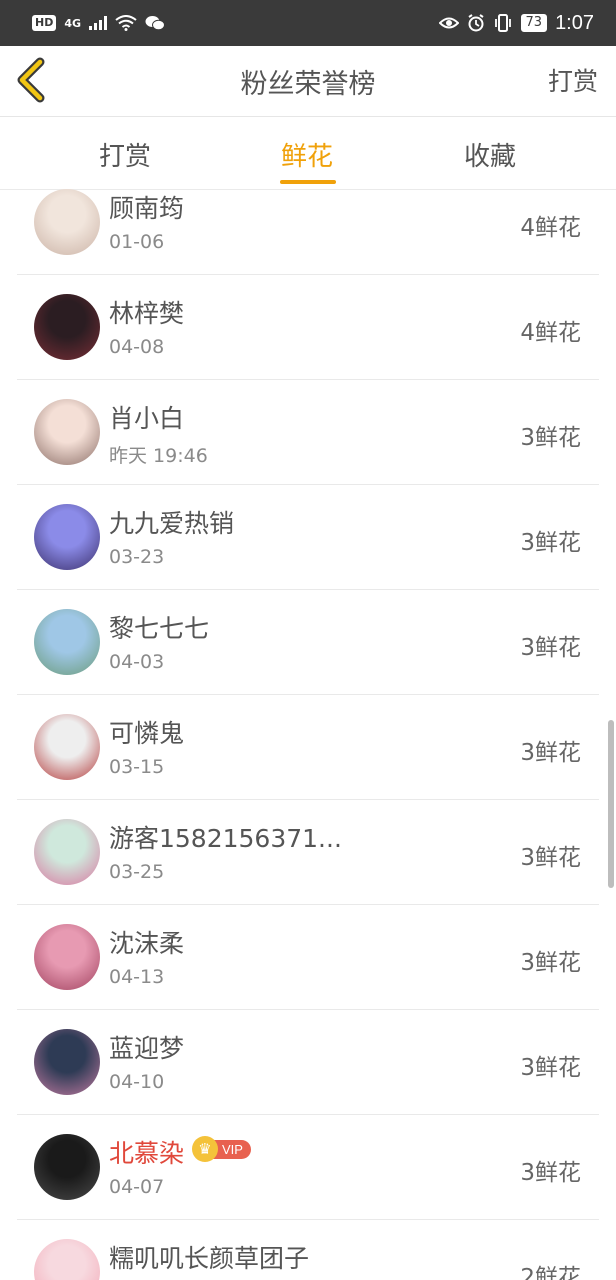 This screenshot has width=616, height=1280. What do you see at coordinates (611, 804) in the screenshot?
I see `scrollbar` at bounding box center [611, 804].